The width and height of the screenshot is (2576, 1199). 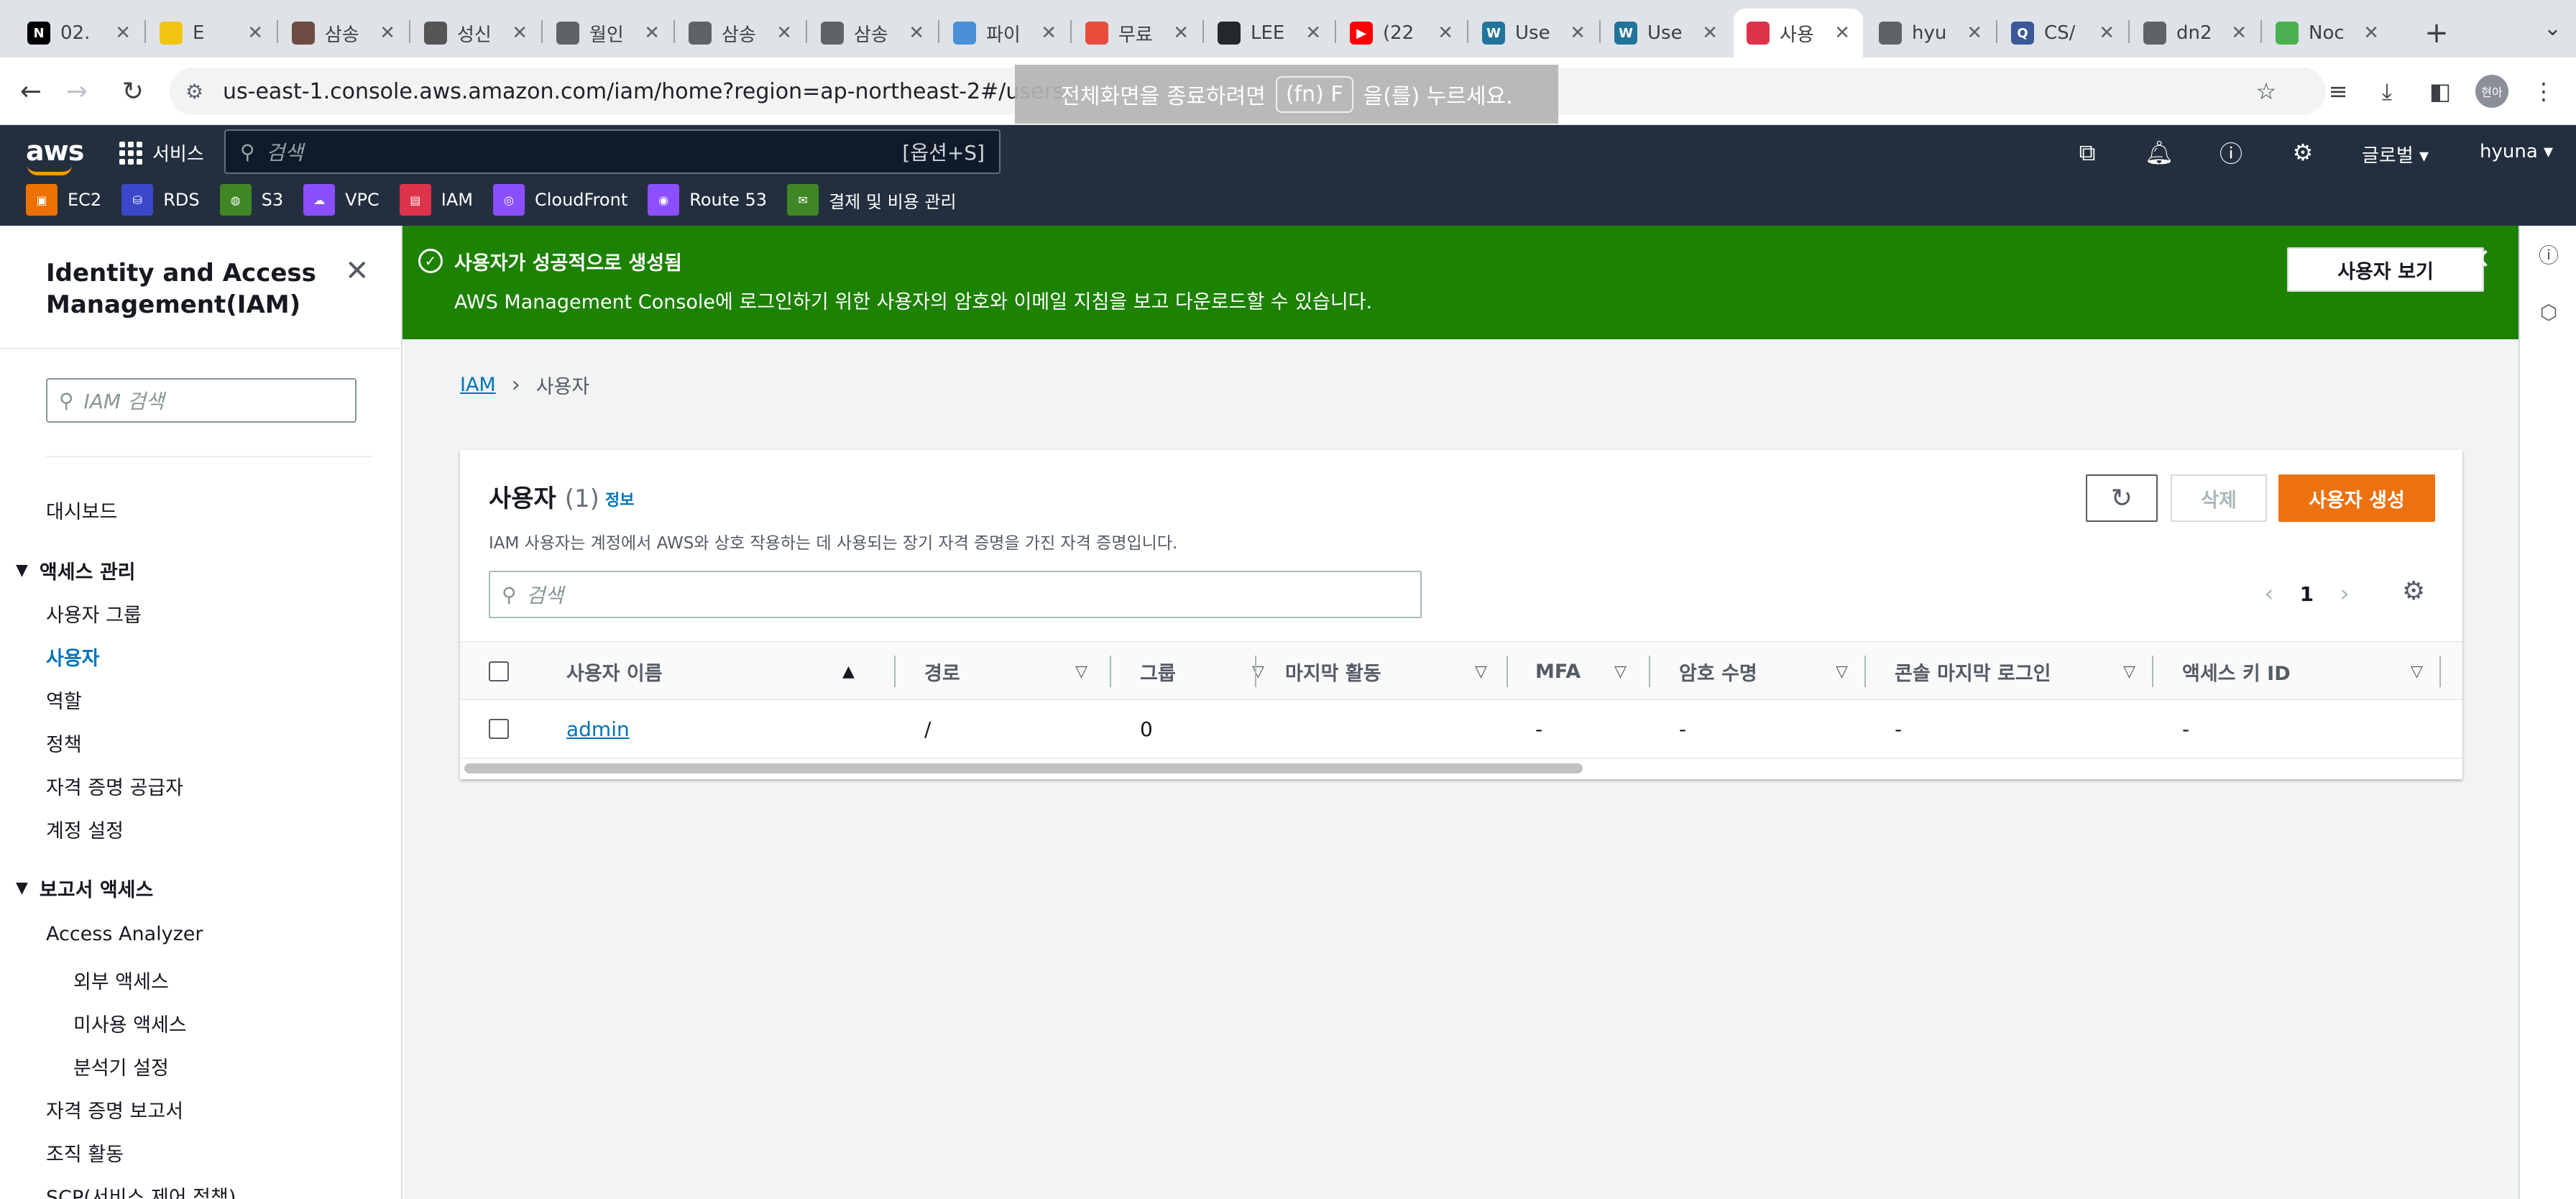 I want to click on browser-tab: 월인 ✕, so click(x=608, y=33).